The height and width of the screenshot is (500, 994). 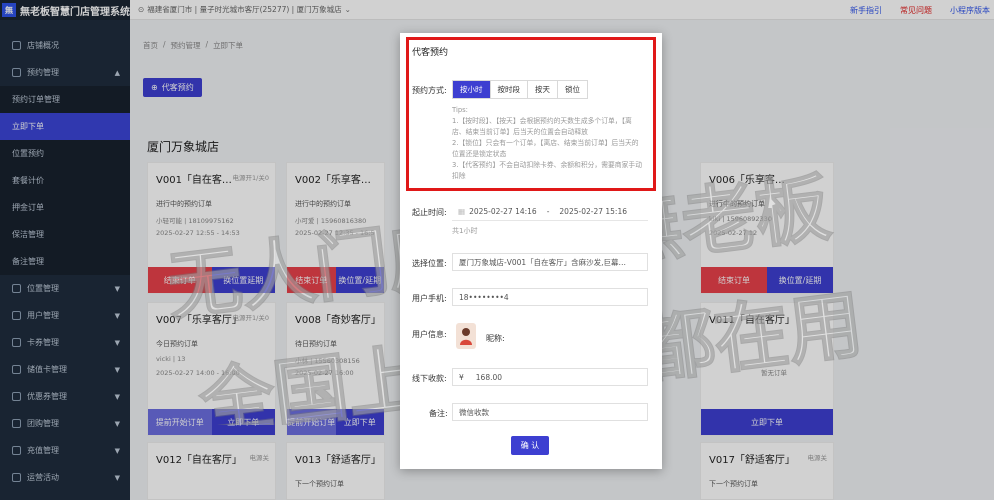 I want to click on amount-value: 168.00, so click(x=489, y=377).